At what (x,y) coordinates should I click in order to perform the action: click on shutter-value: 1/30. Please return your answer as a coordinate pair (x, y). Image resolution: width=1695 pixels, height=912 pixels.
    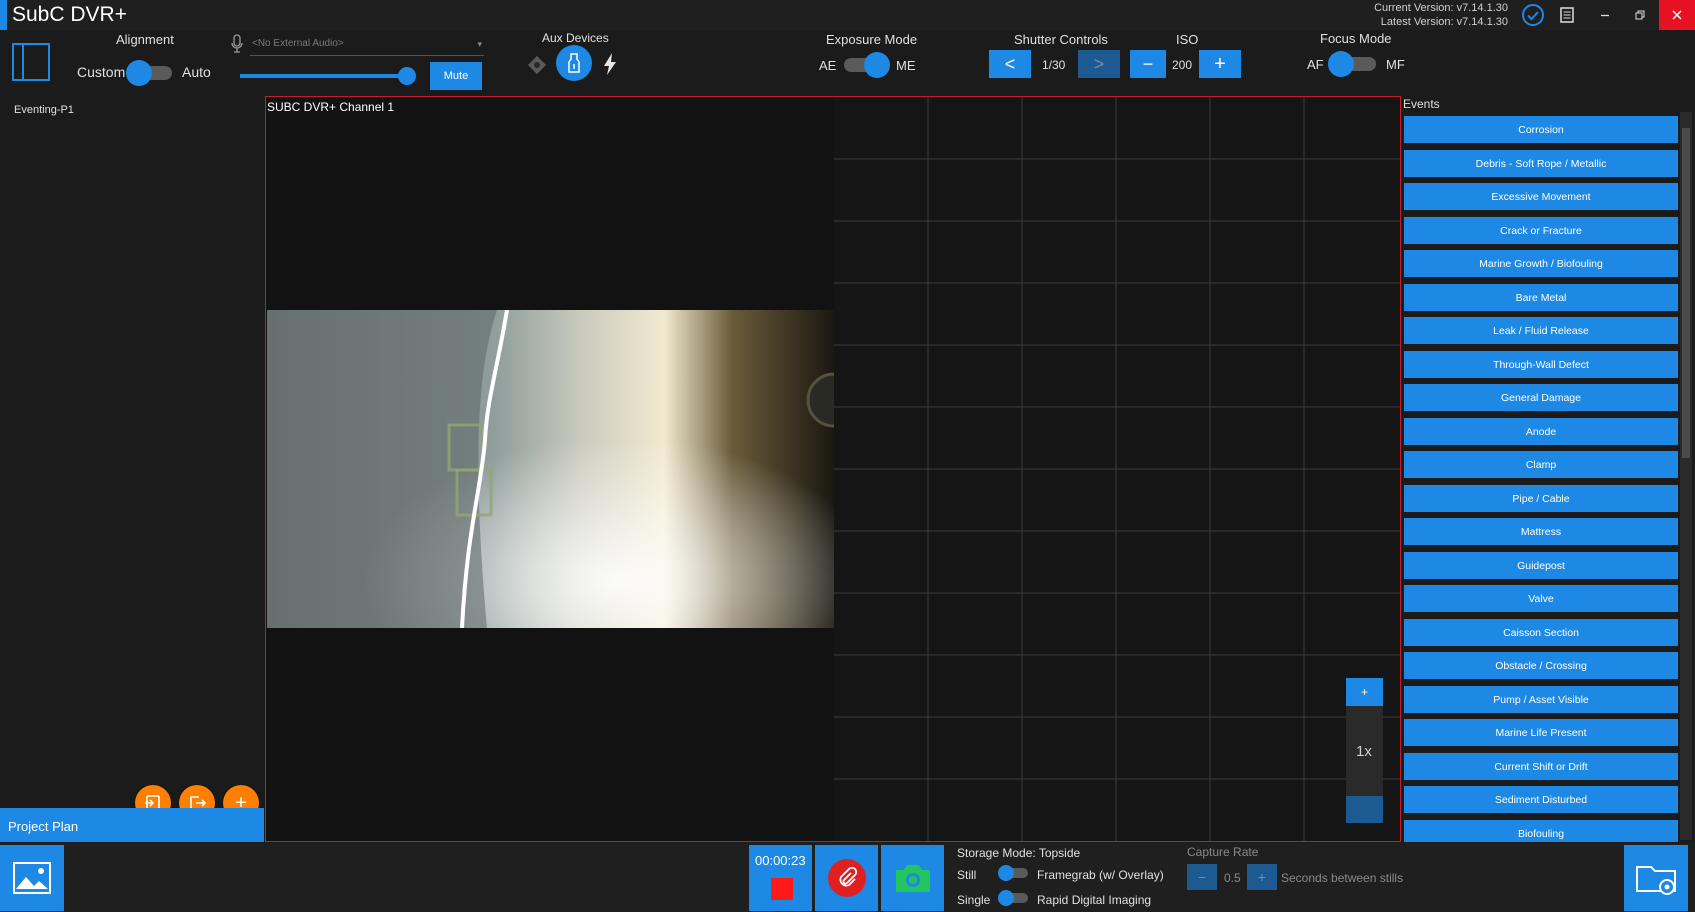
    Looking at the image, I should click on (1054, 65).